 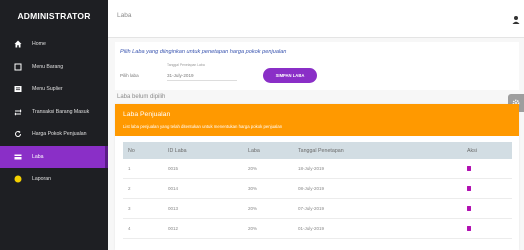 I want to click on sidebar-item-harga-pokok-penjualan: Harga Pokok Penjualan, so click(x=54, y=134).